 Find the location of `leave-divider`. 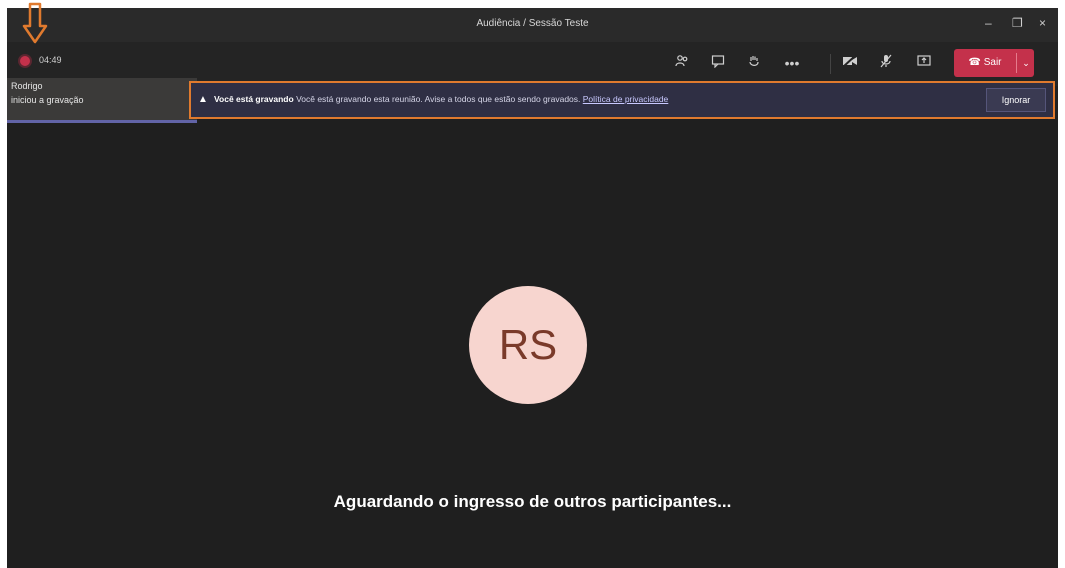

leave-divider is located at coordinates (1016, 63).